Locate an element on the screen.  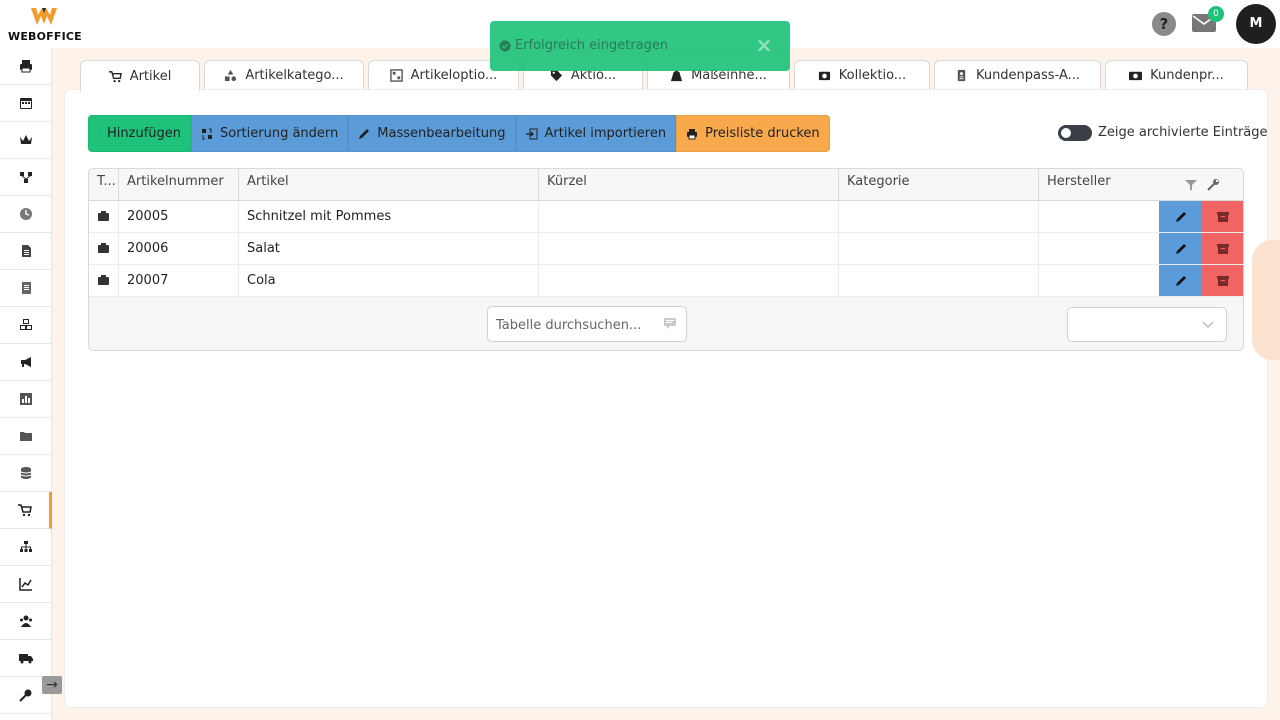
sidebar-item-truck is located at coordinates (26, 658).